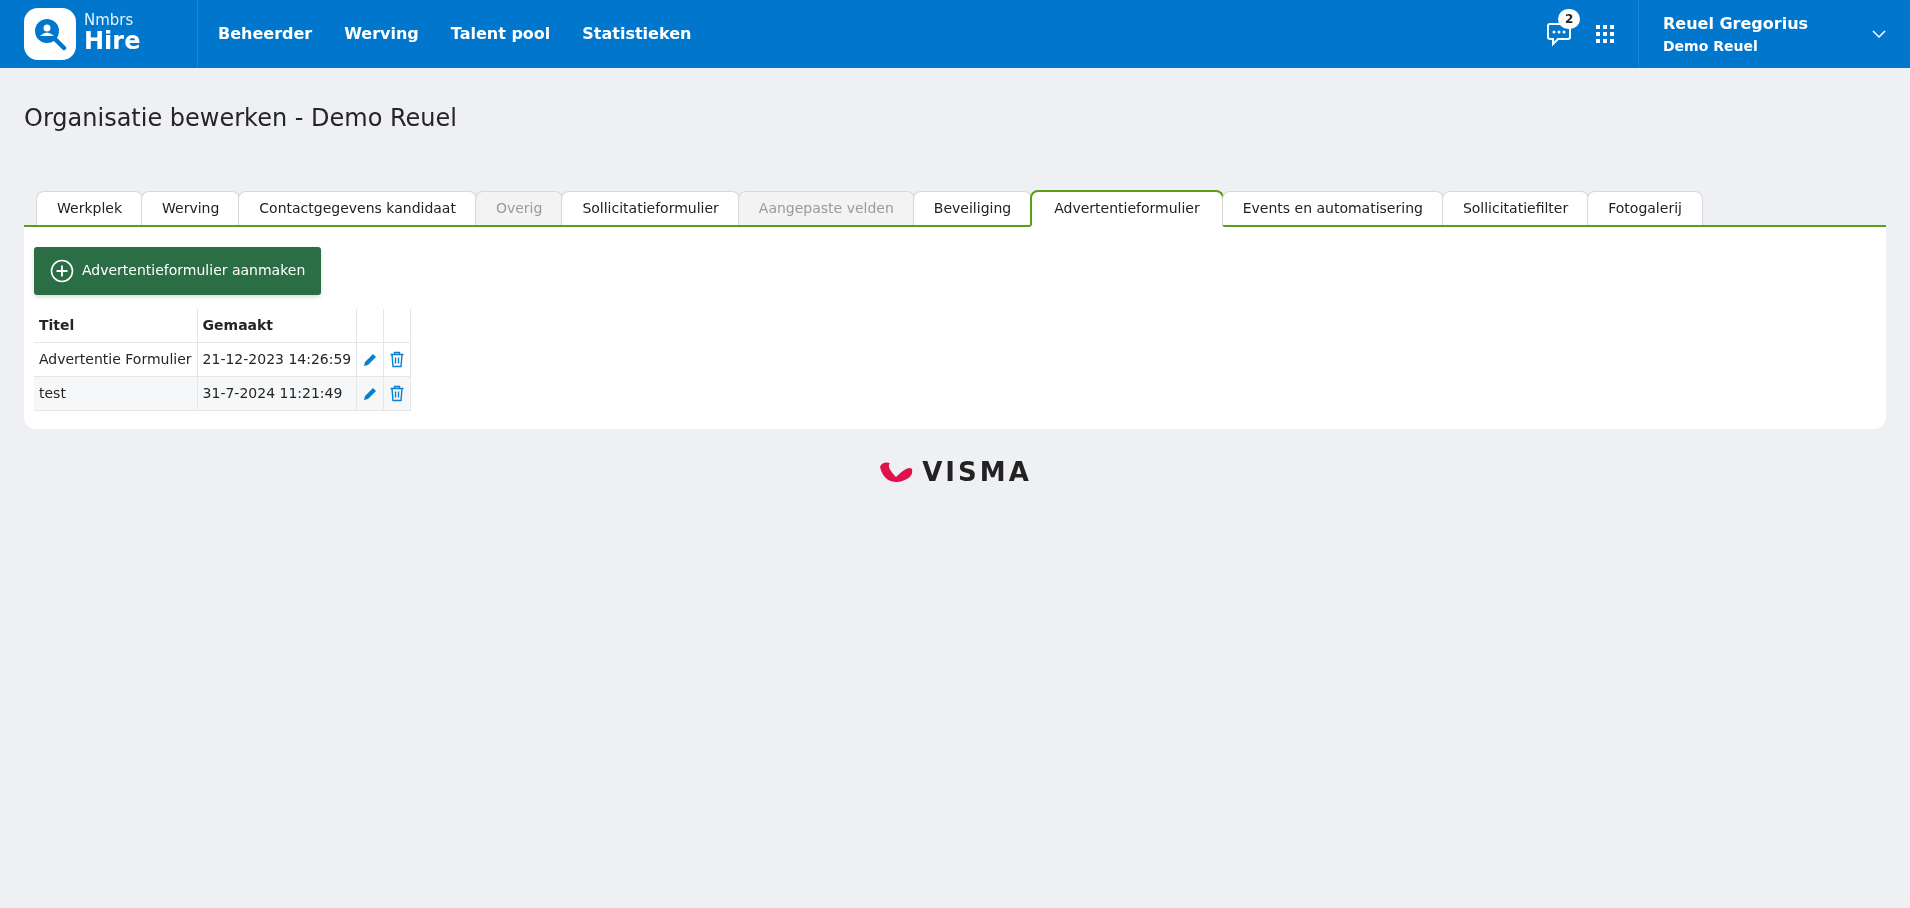 Image resolution: width=1910 pixels, height=908 pixels. What do you see at coordinates (1515, 207) in the screenshot?
I see `tab: Sollicitatiefilter` at bounding box center [1515, 207].